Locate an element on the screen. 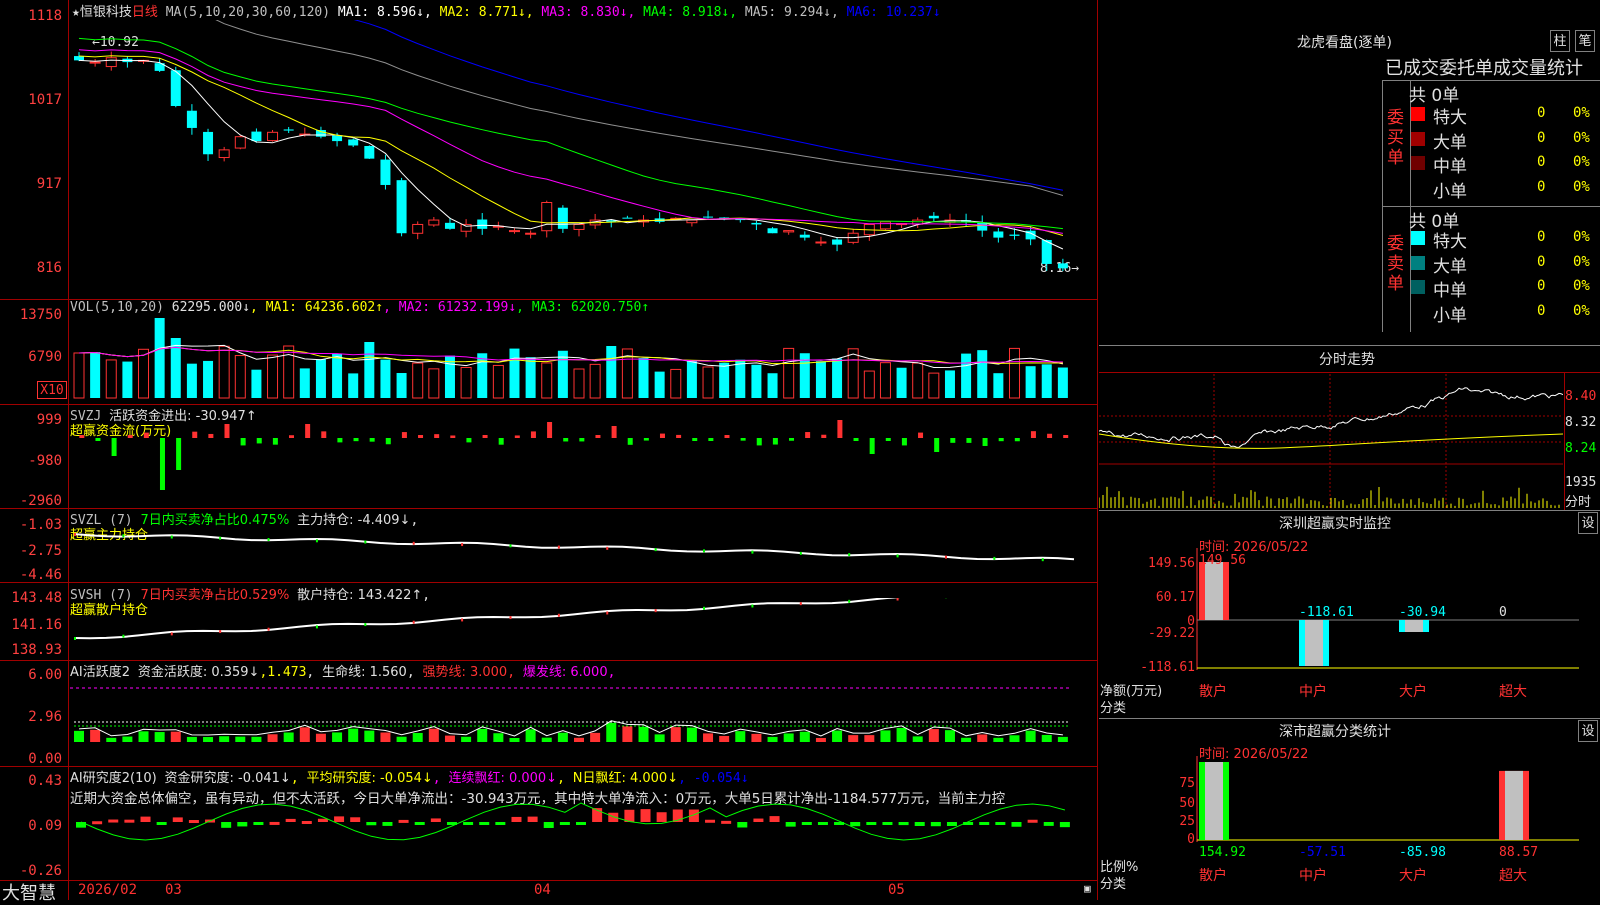 This screenshot has height=905, width=1600. intraday-chart is located at coordinates (1331, 441).